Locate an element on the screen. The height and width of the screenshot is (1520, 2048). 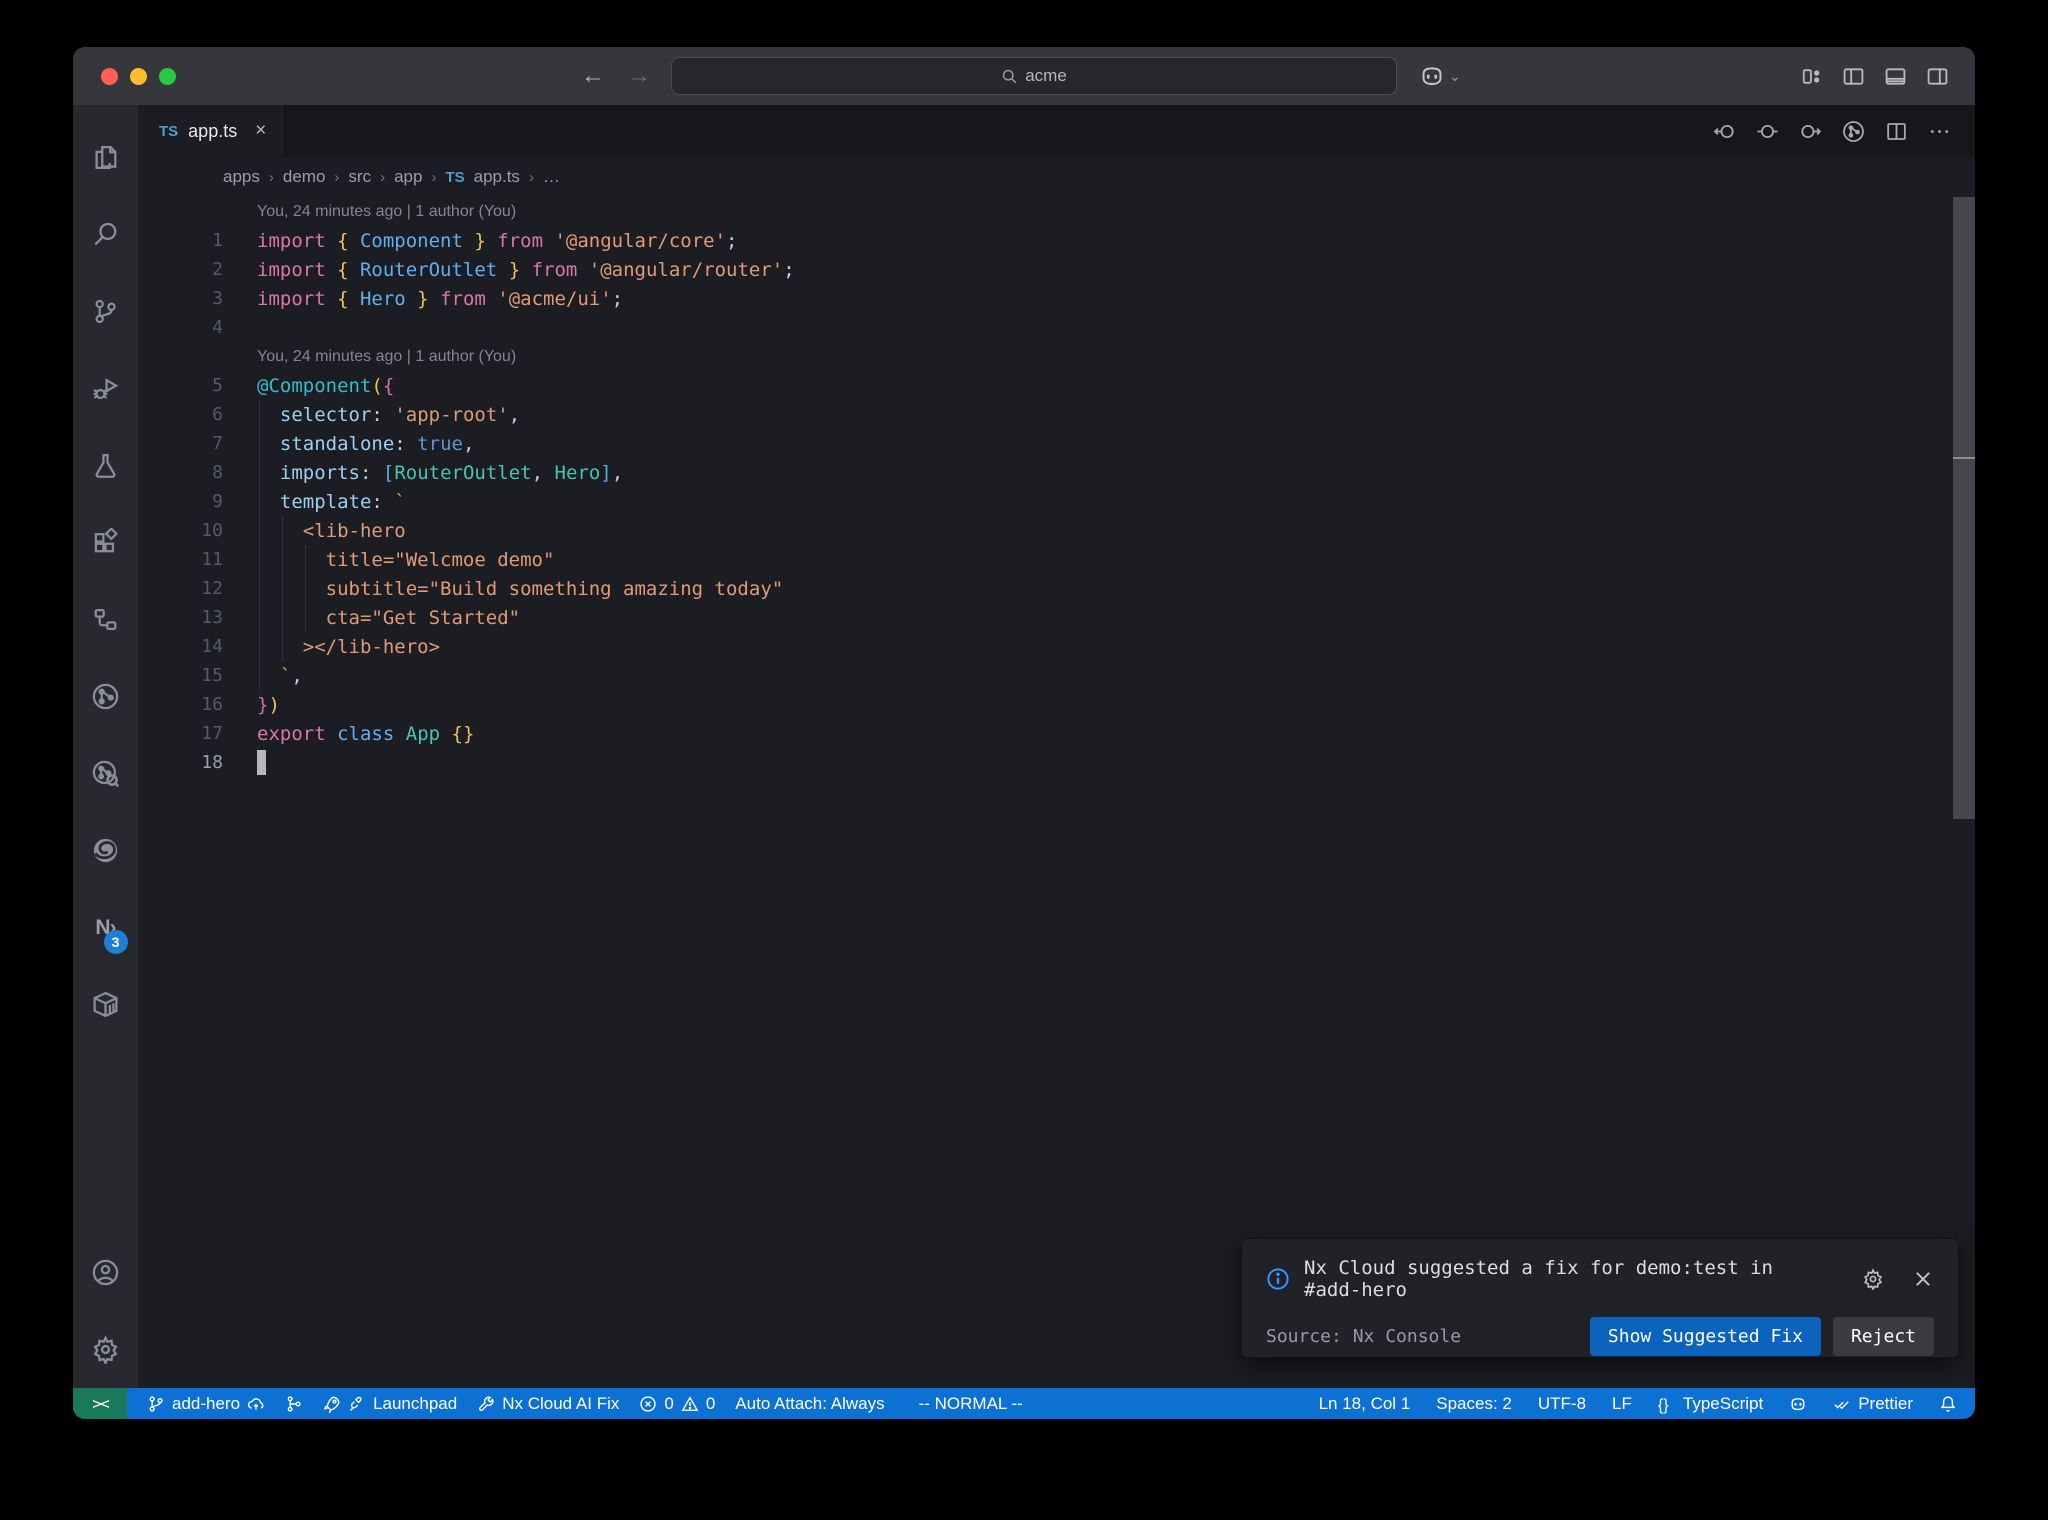
statusbar-encoding: UTF-8 is located at coordinates (1562, 1404).